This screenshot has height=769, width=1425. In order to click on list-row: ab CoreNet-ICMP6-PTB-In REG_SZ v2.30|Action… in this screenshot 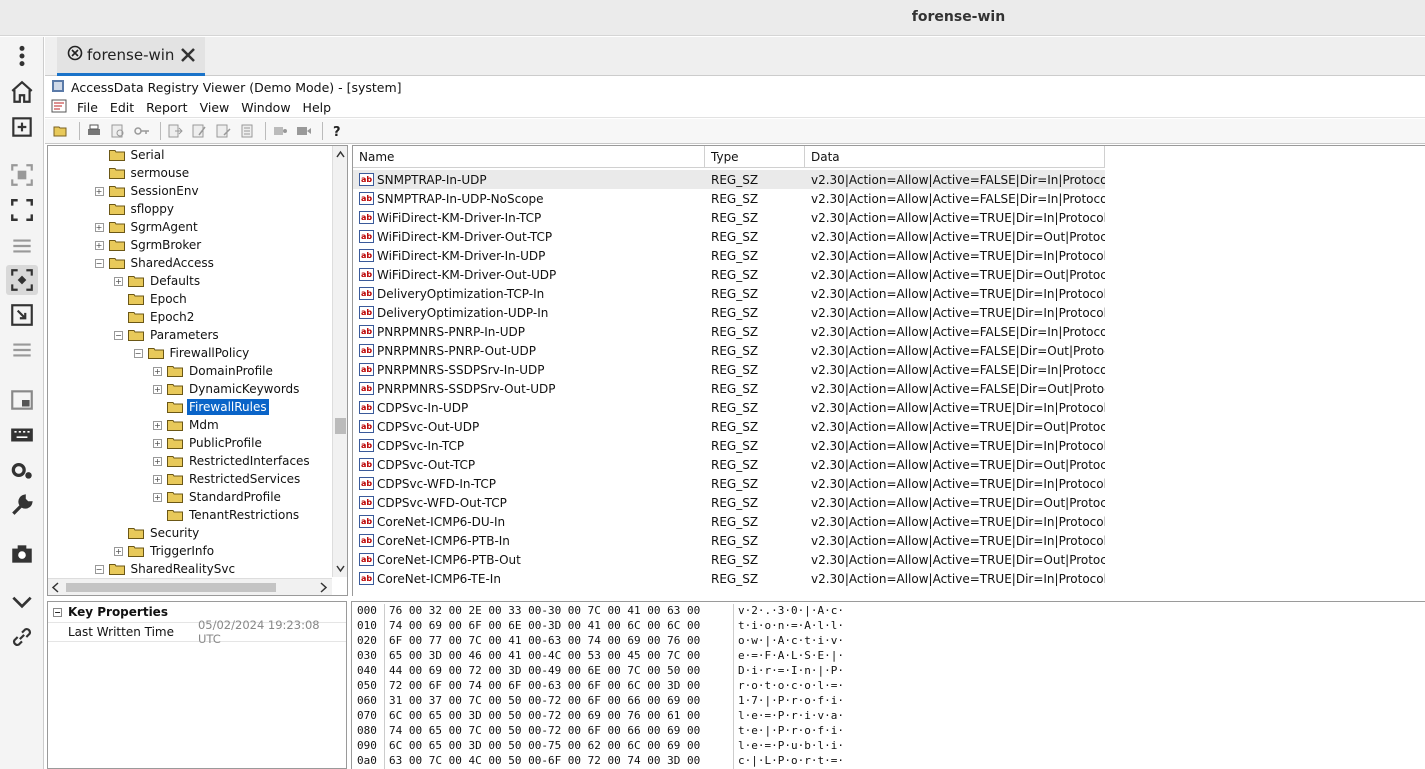, I will do `click(729, 540)`.